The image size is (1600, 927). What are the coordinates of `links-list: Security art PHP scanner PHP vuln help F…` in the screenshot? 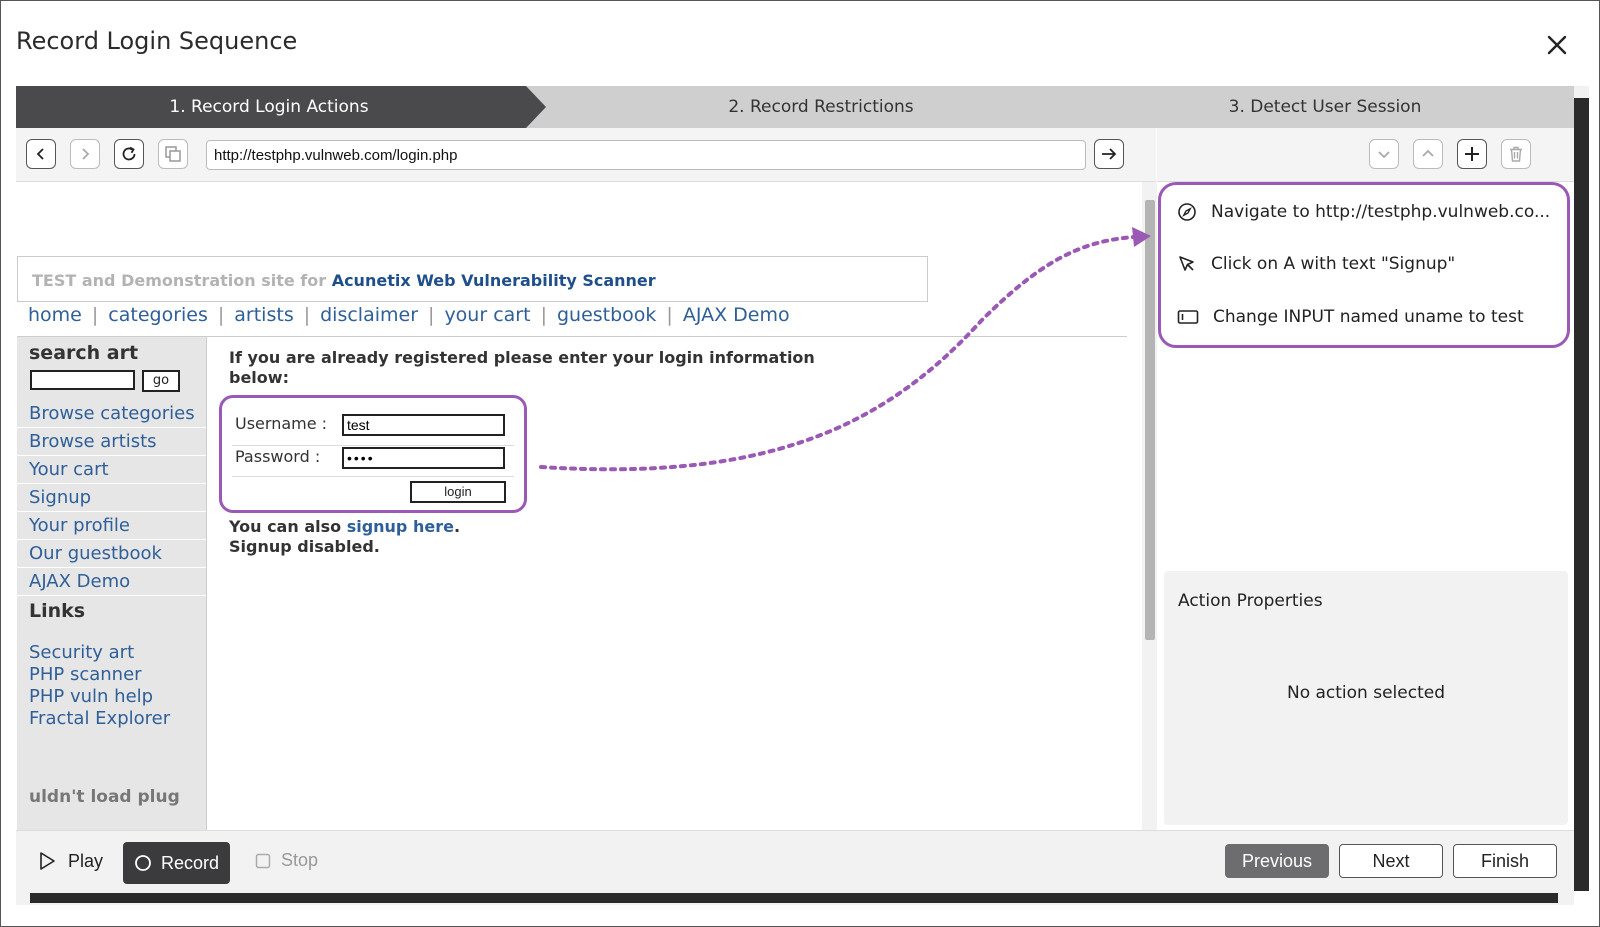 It's located at (99, 686).